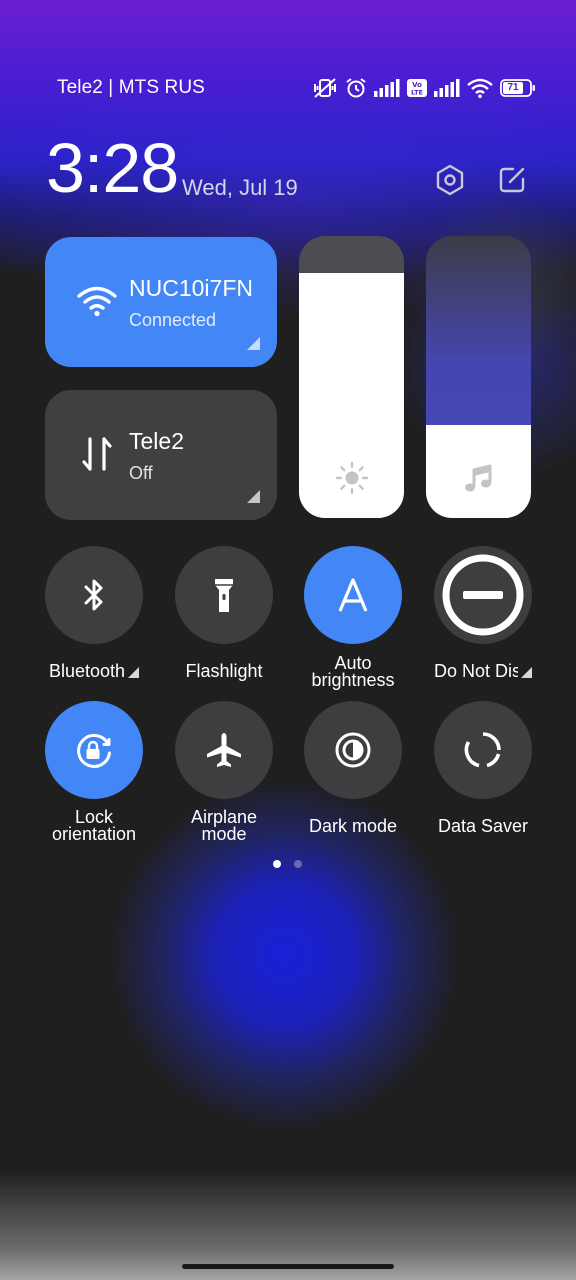 This screenshot has height=1280, width=576. Describe the element at coordinates (97, 454) in the screenshot. I see `data-arrows-icon` at that location.